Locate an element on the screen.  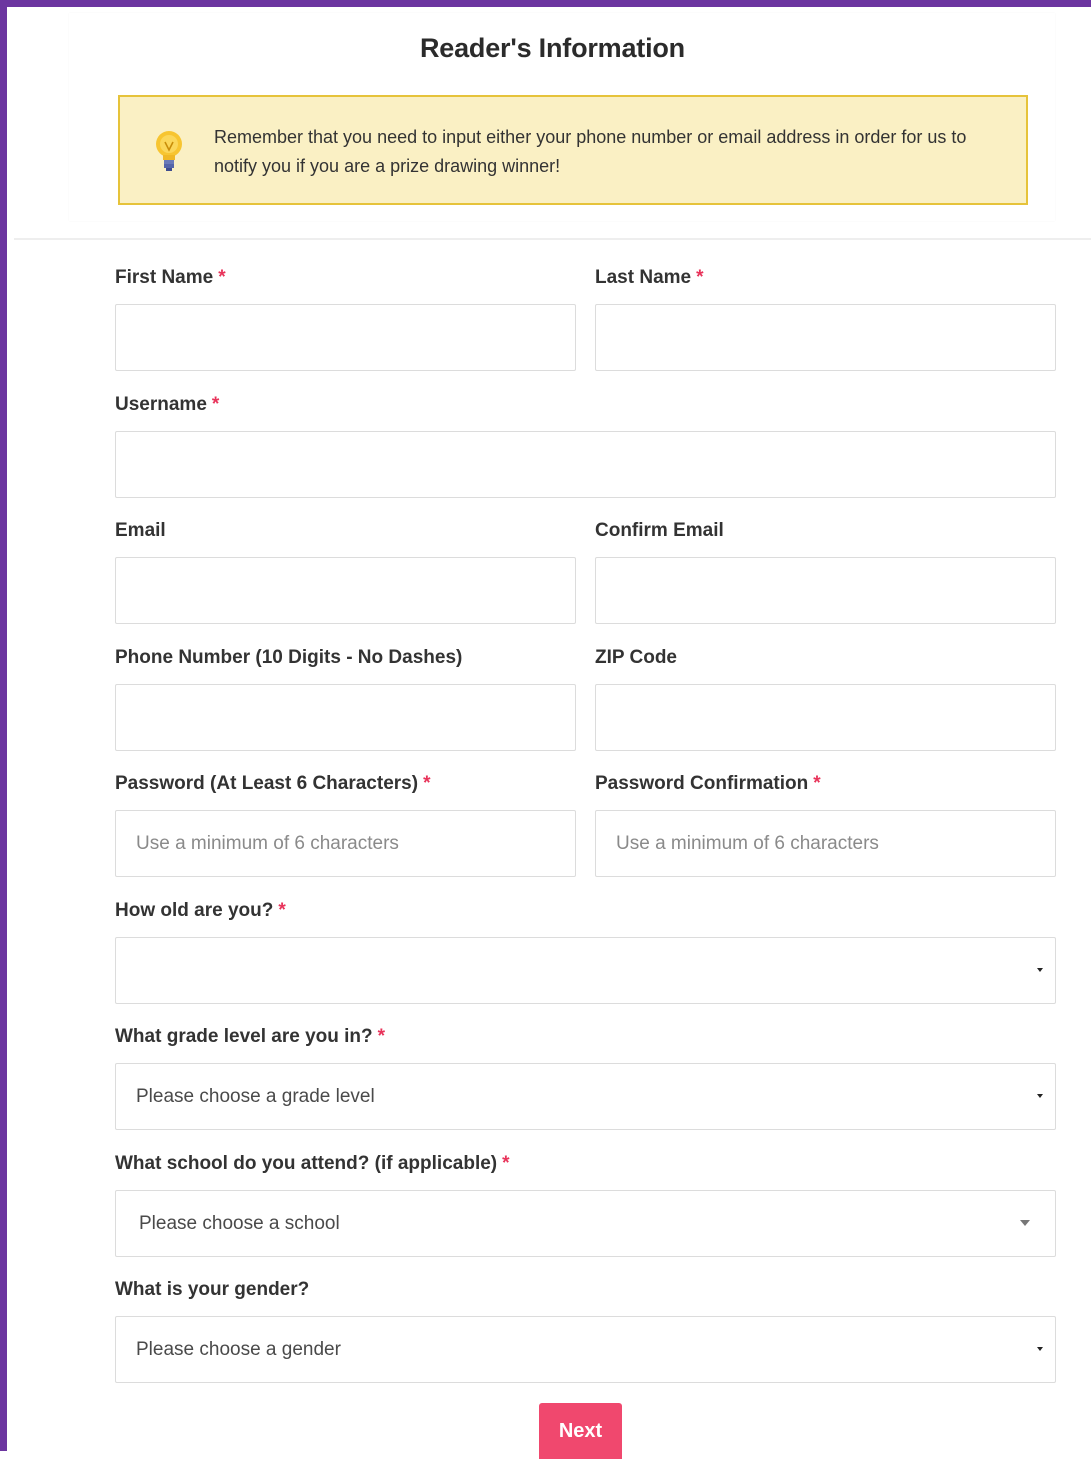
gender-label-text: What is your gender? is located at coordinates (212, 1289).